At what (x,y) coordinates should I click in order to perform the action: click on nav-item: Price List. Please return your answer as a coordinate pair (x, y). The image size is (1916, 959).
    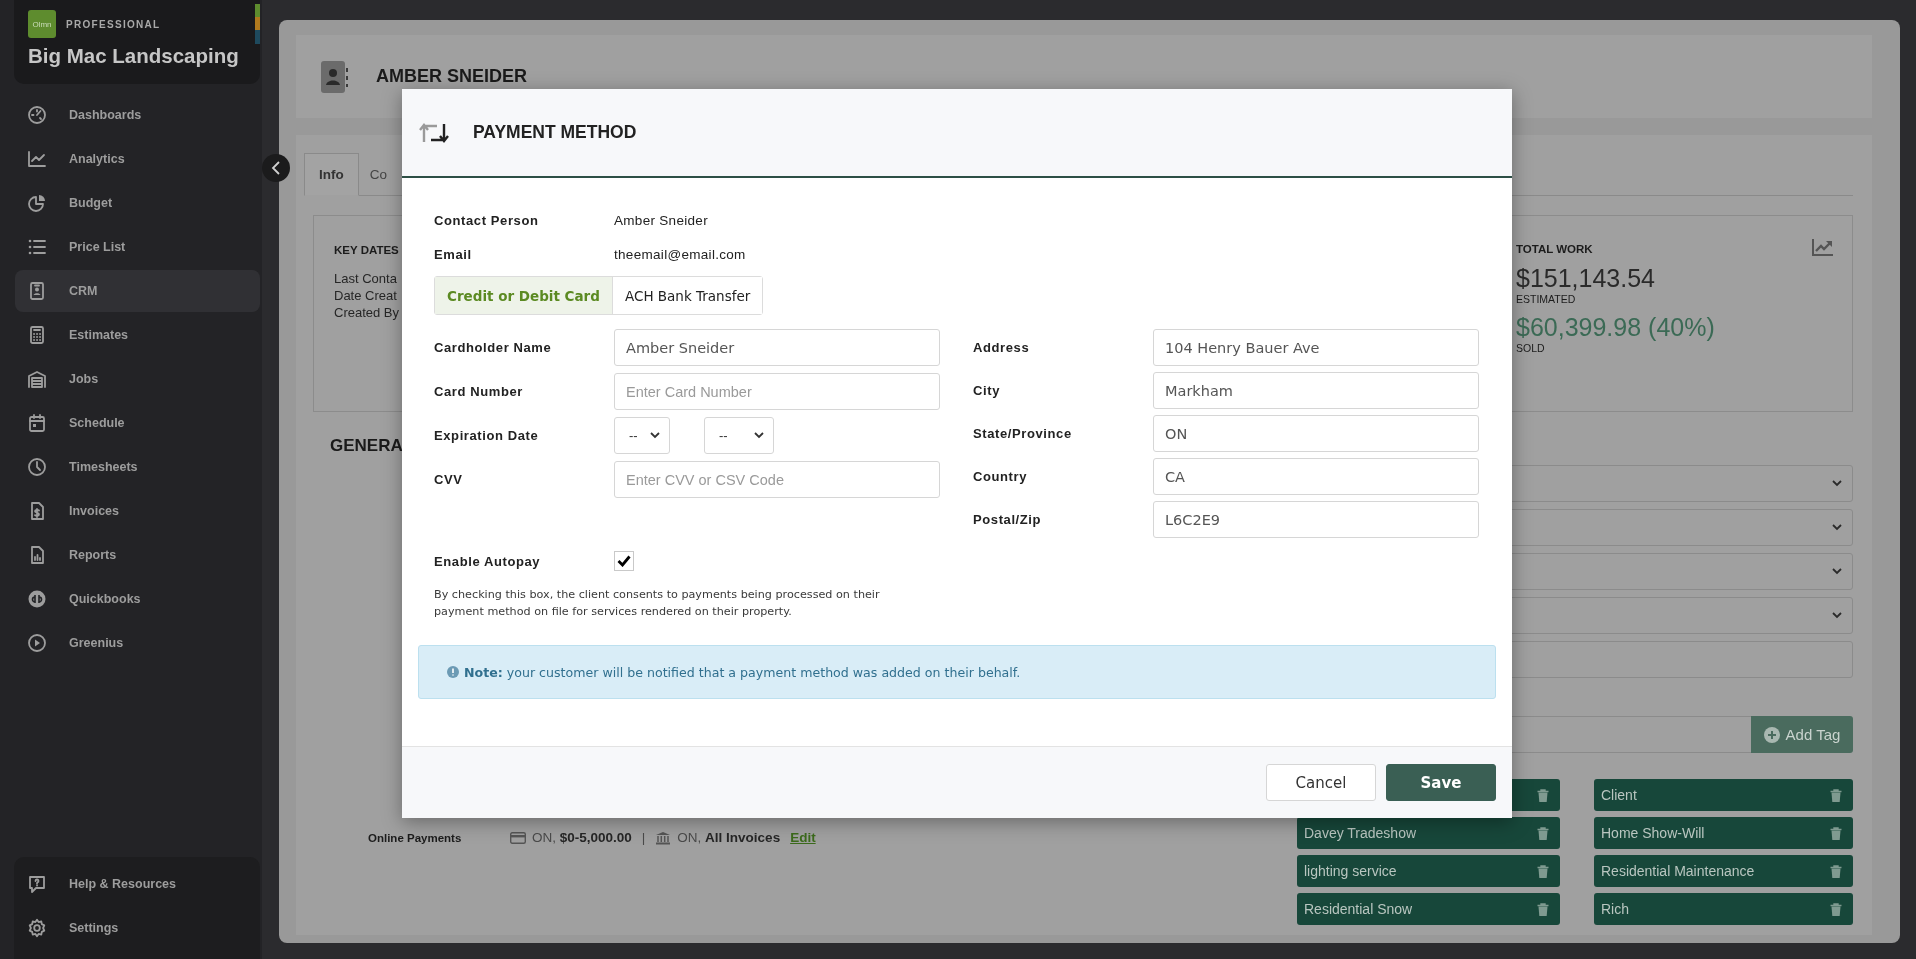
    Looking at the image, I should click on (137, 247).